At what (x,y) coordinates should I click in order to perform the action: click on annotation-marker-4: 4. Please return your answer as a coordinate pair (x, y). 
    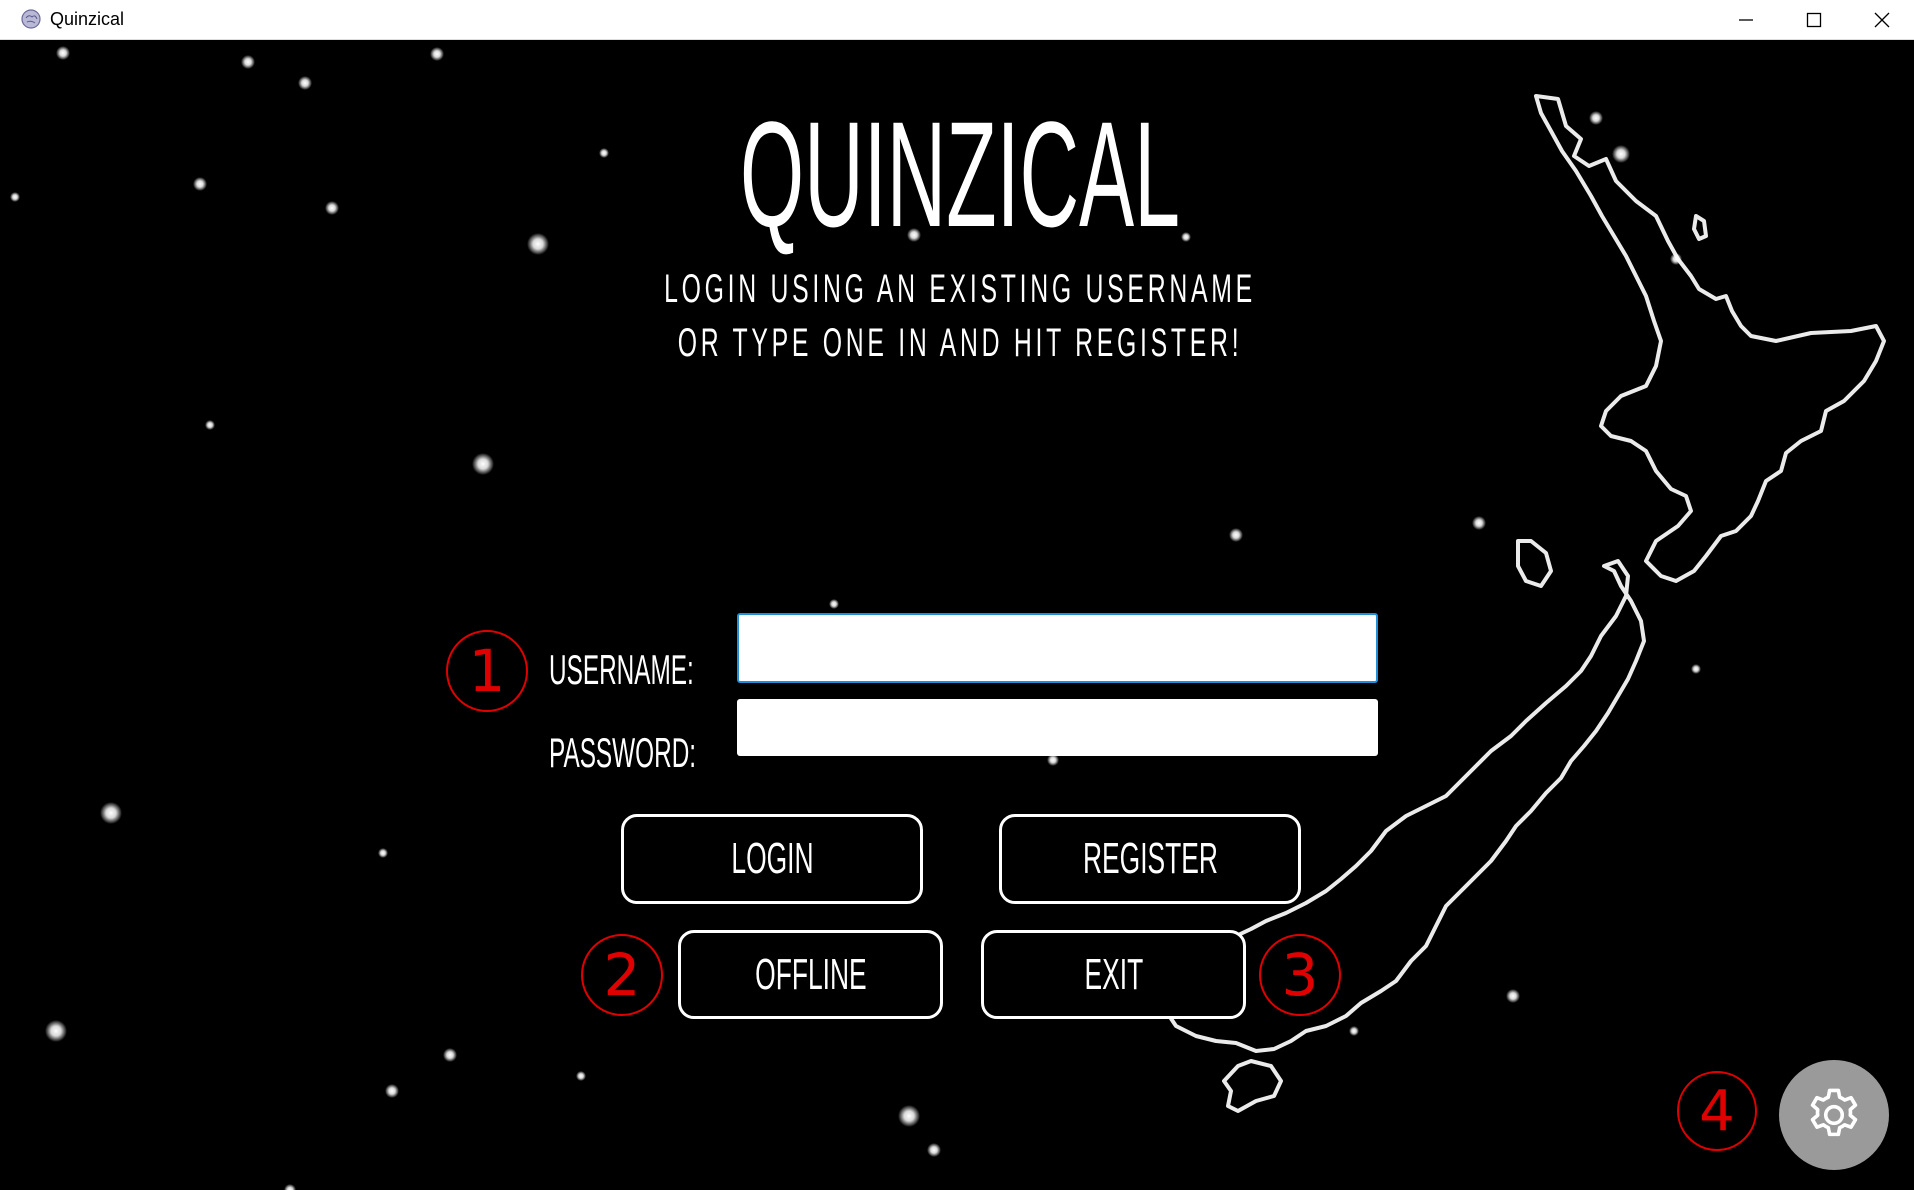
    Looking at the image, I should click on (1717, 1111).